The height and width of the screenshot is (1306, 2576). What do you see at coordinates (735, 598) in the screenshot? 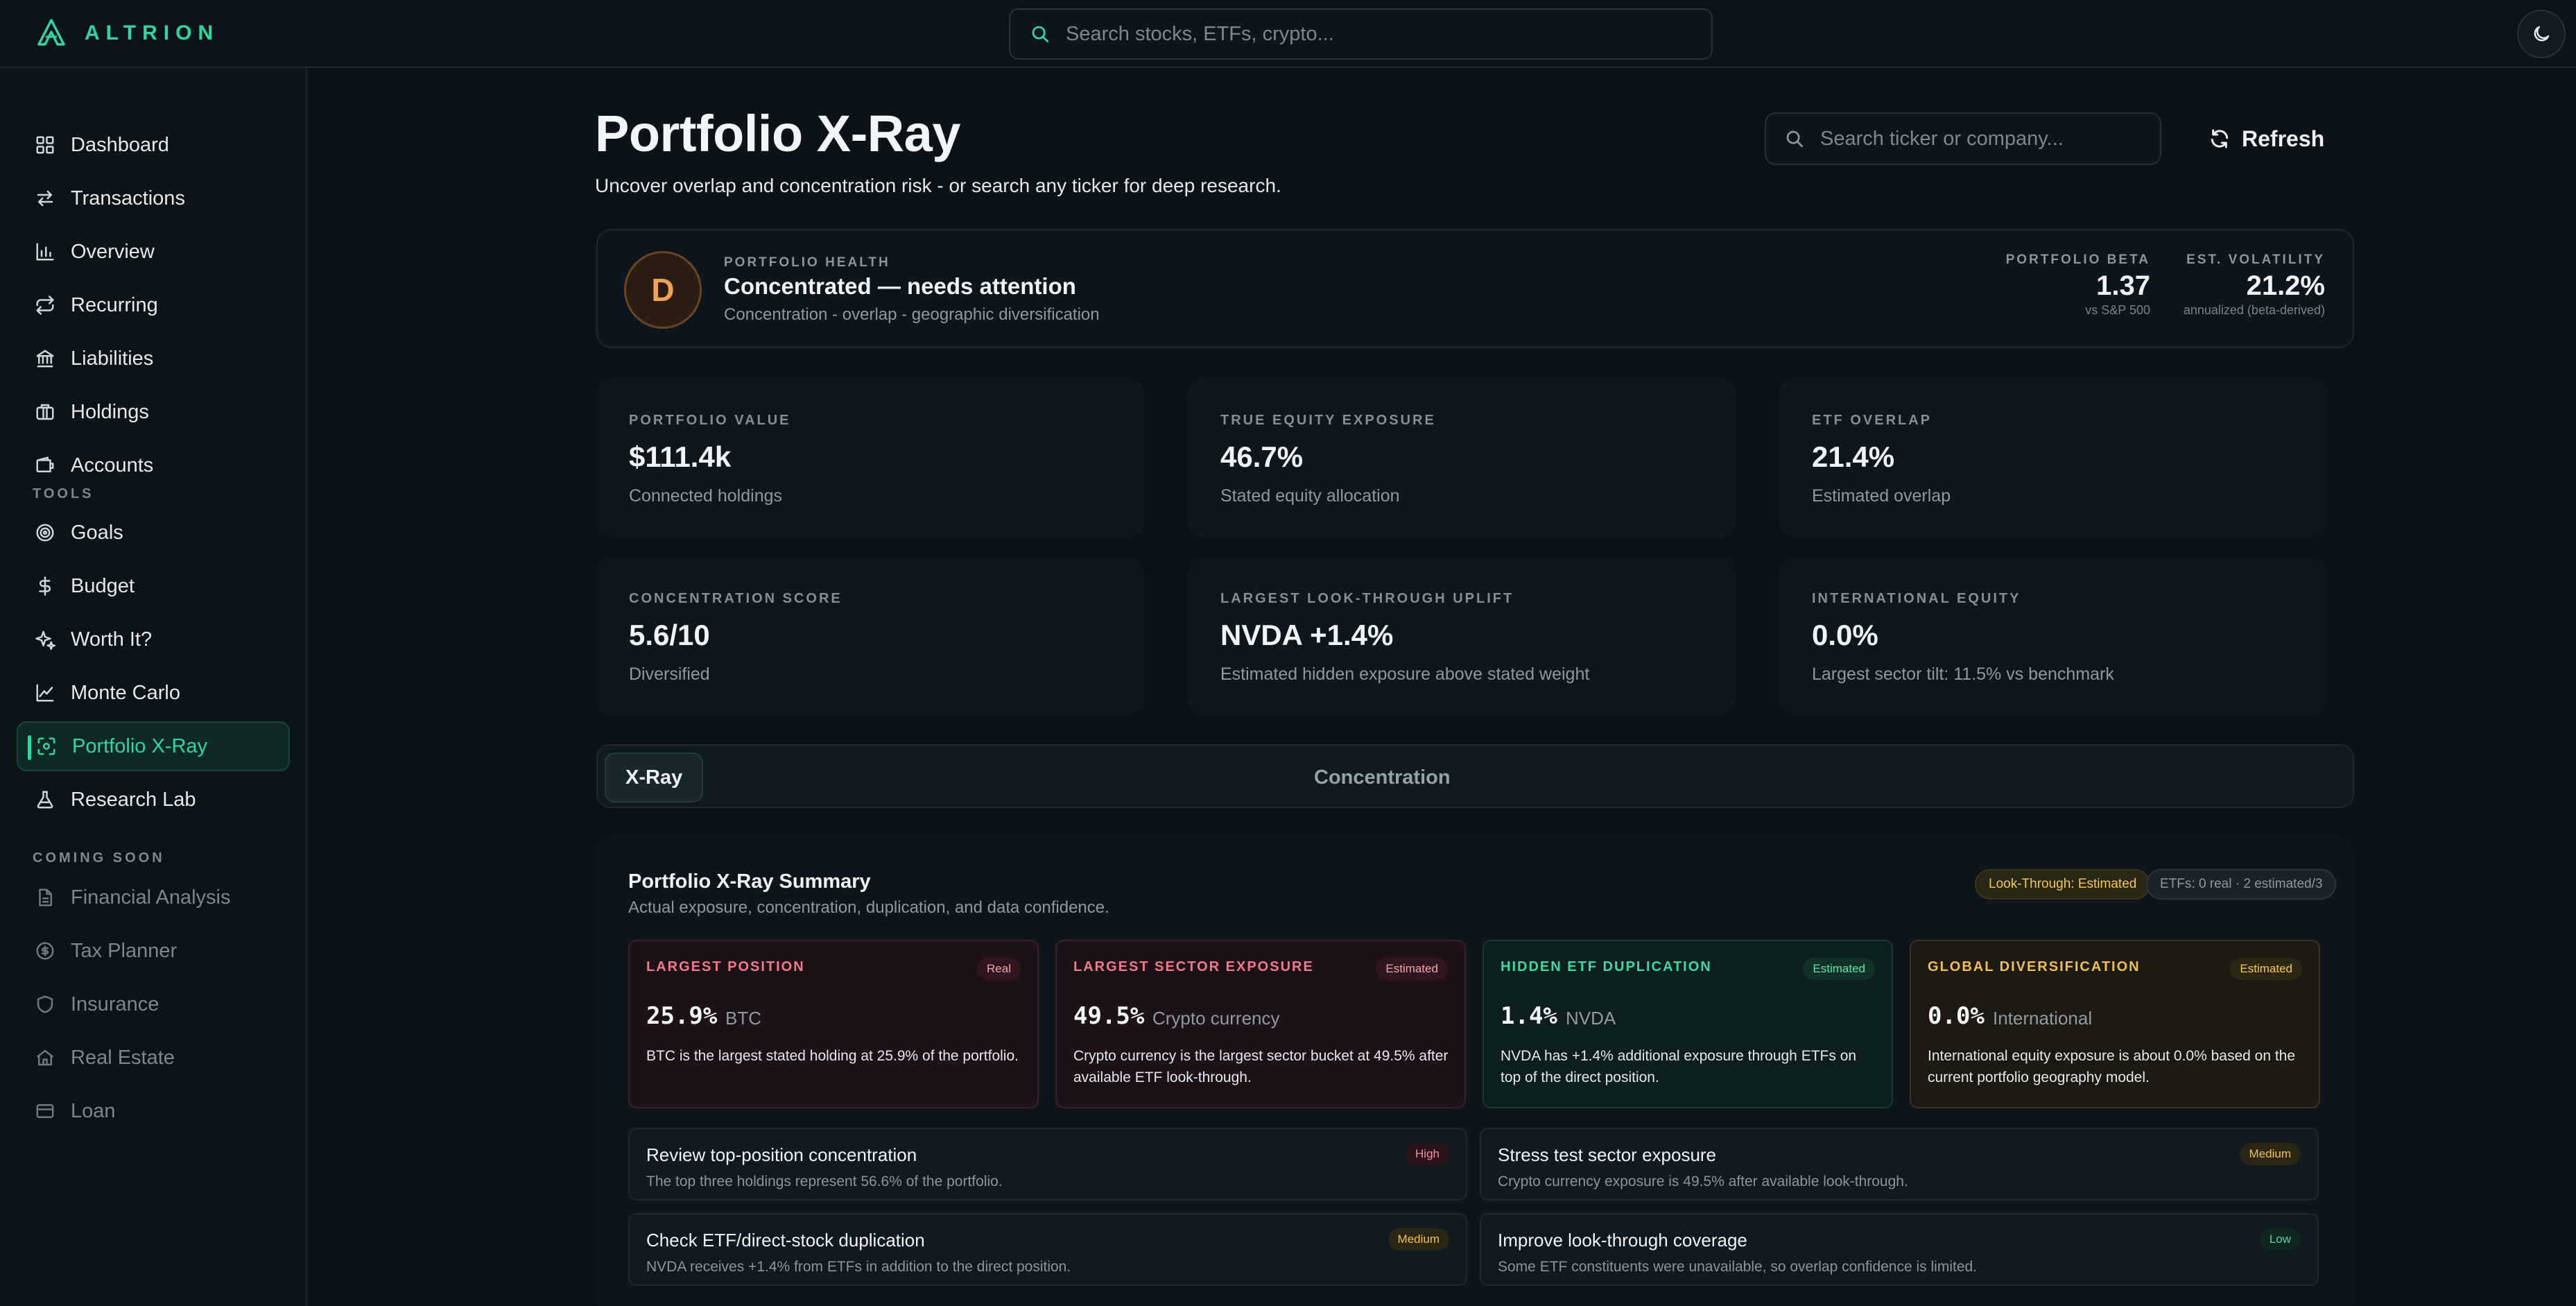
I see `stat-label: CONCENTRATION SCORE` at bounding box center [735, 598].